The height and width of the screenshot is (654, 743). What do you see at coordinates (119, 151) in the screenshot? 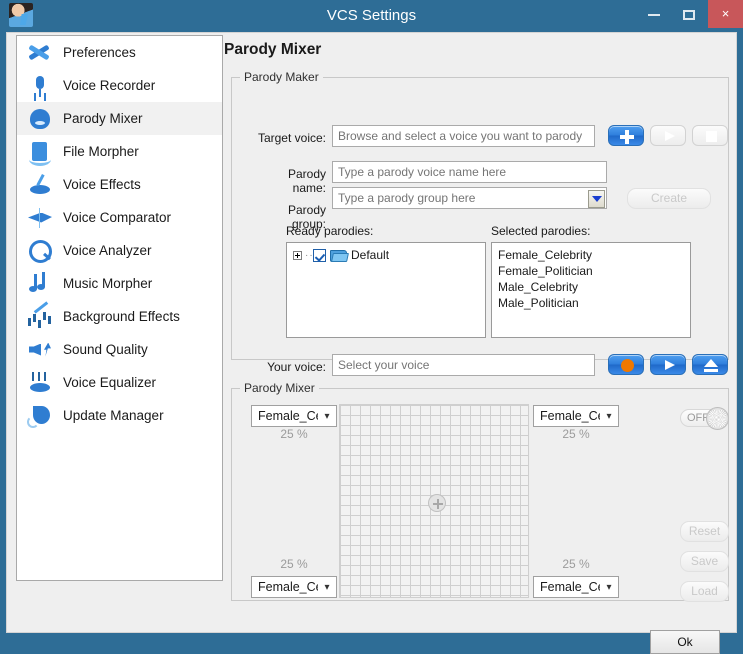
I see `sidebar-item-file-morpher: File Morpher` at bounding box center [119, 151].